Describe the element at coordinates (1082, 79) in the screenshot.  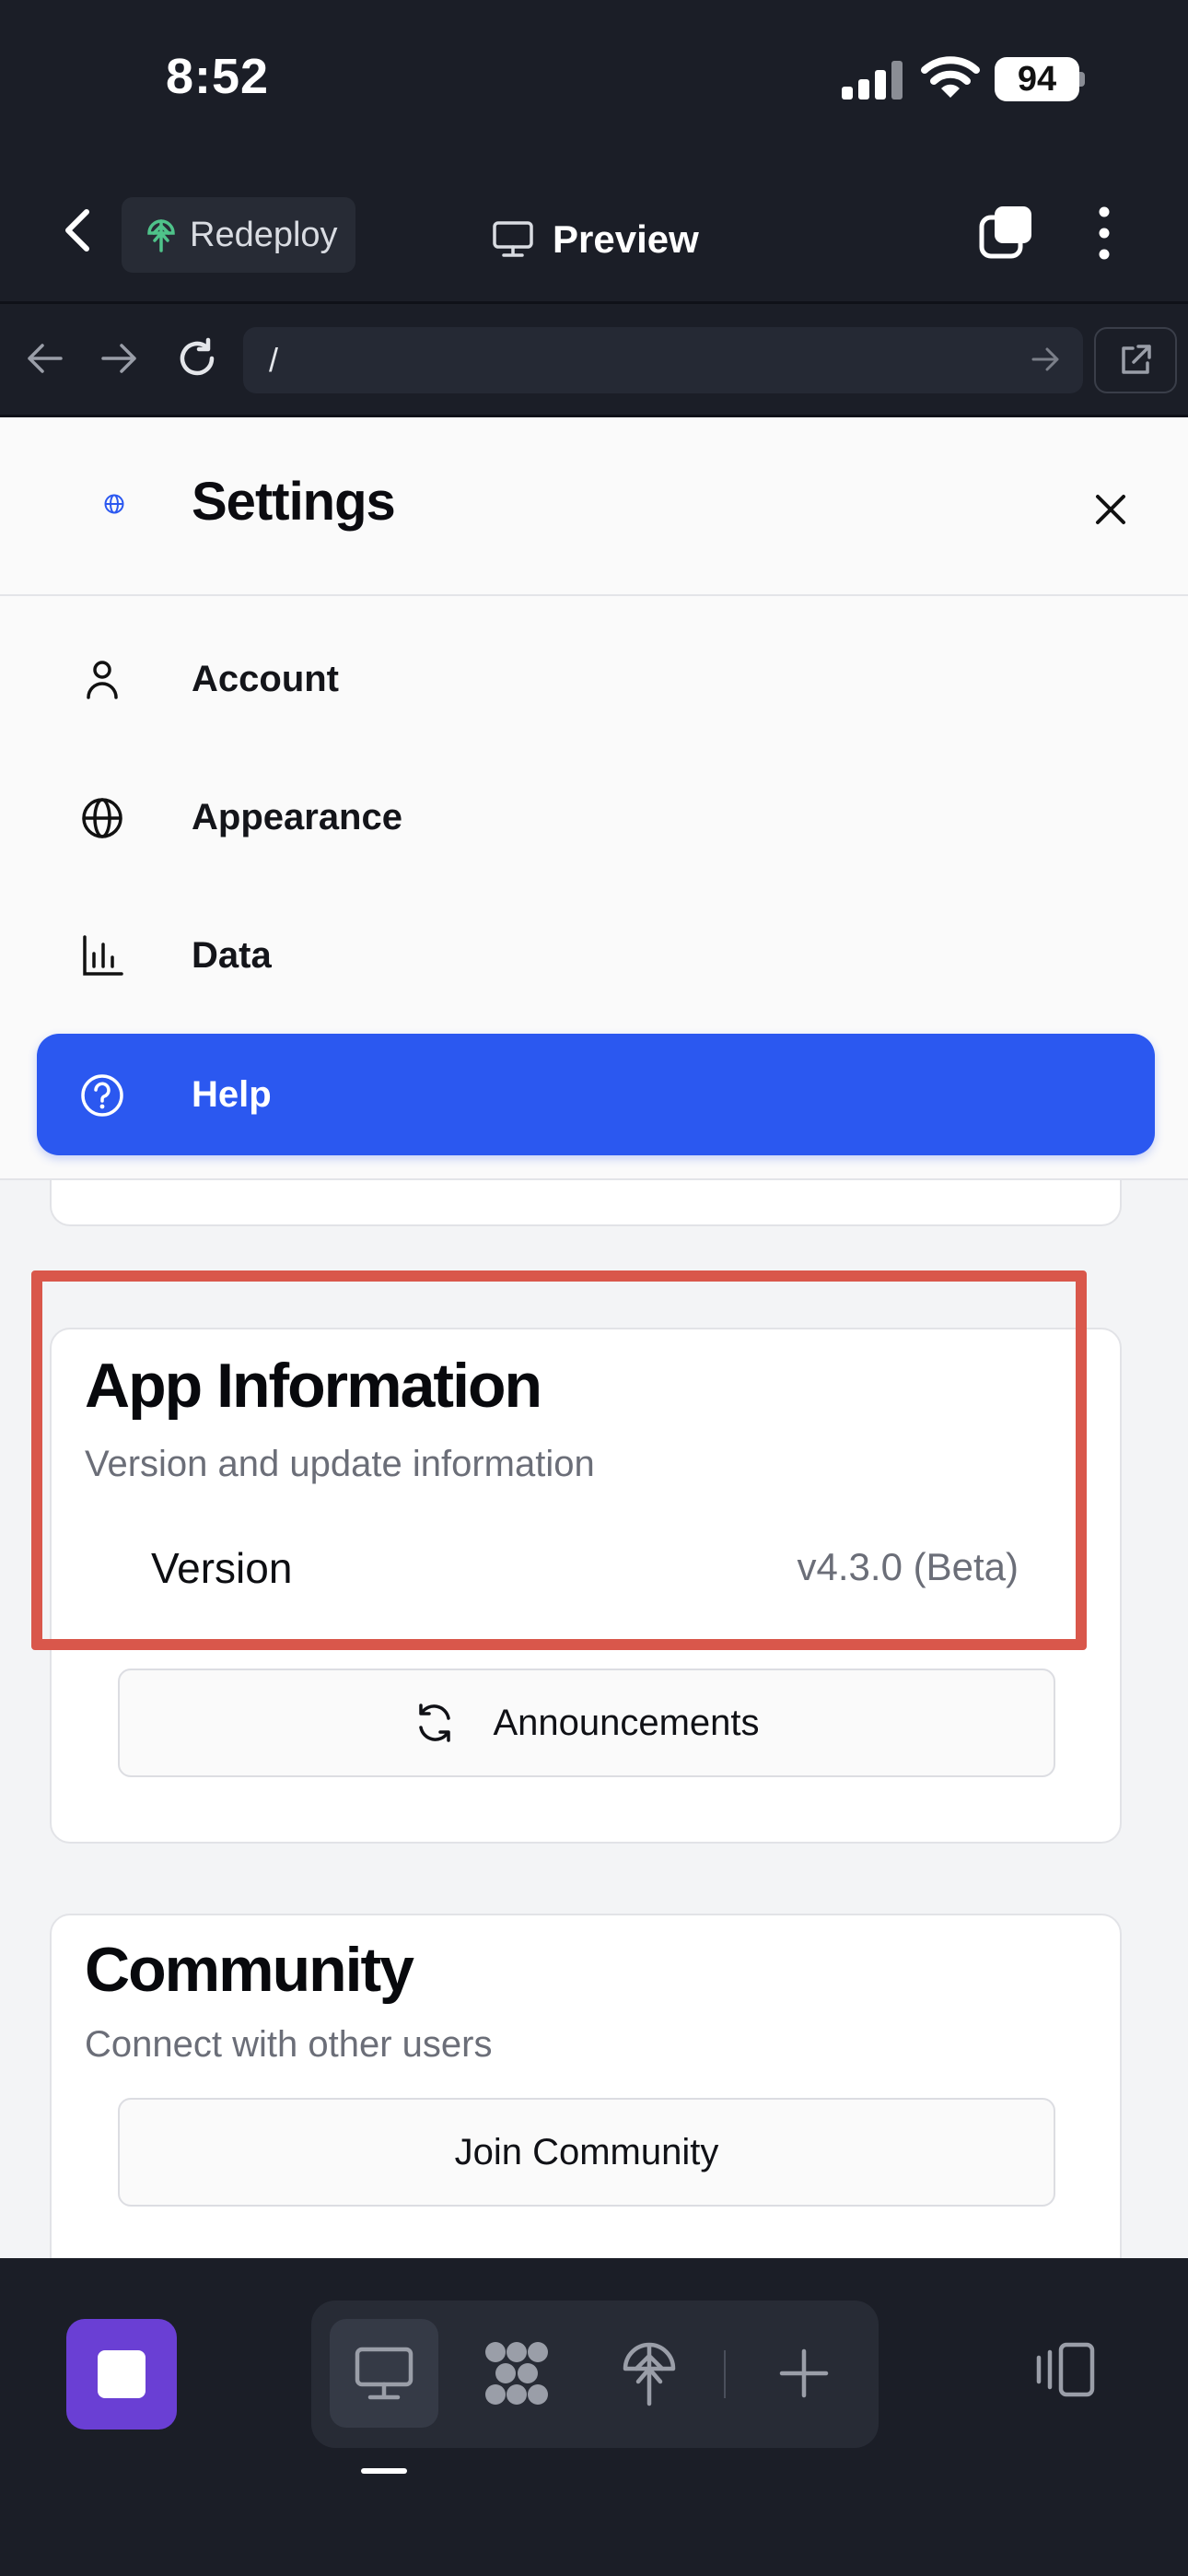
I see `battery-tip` at that location.